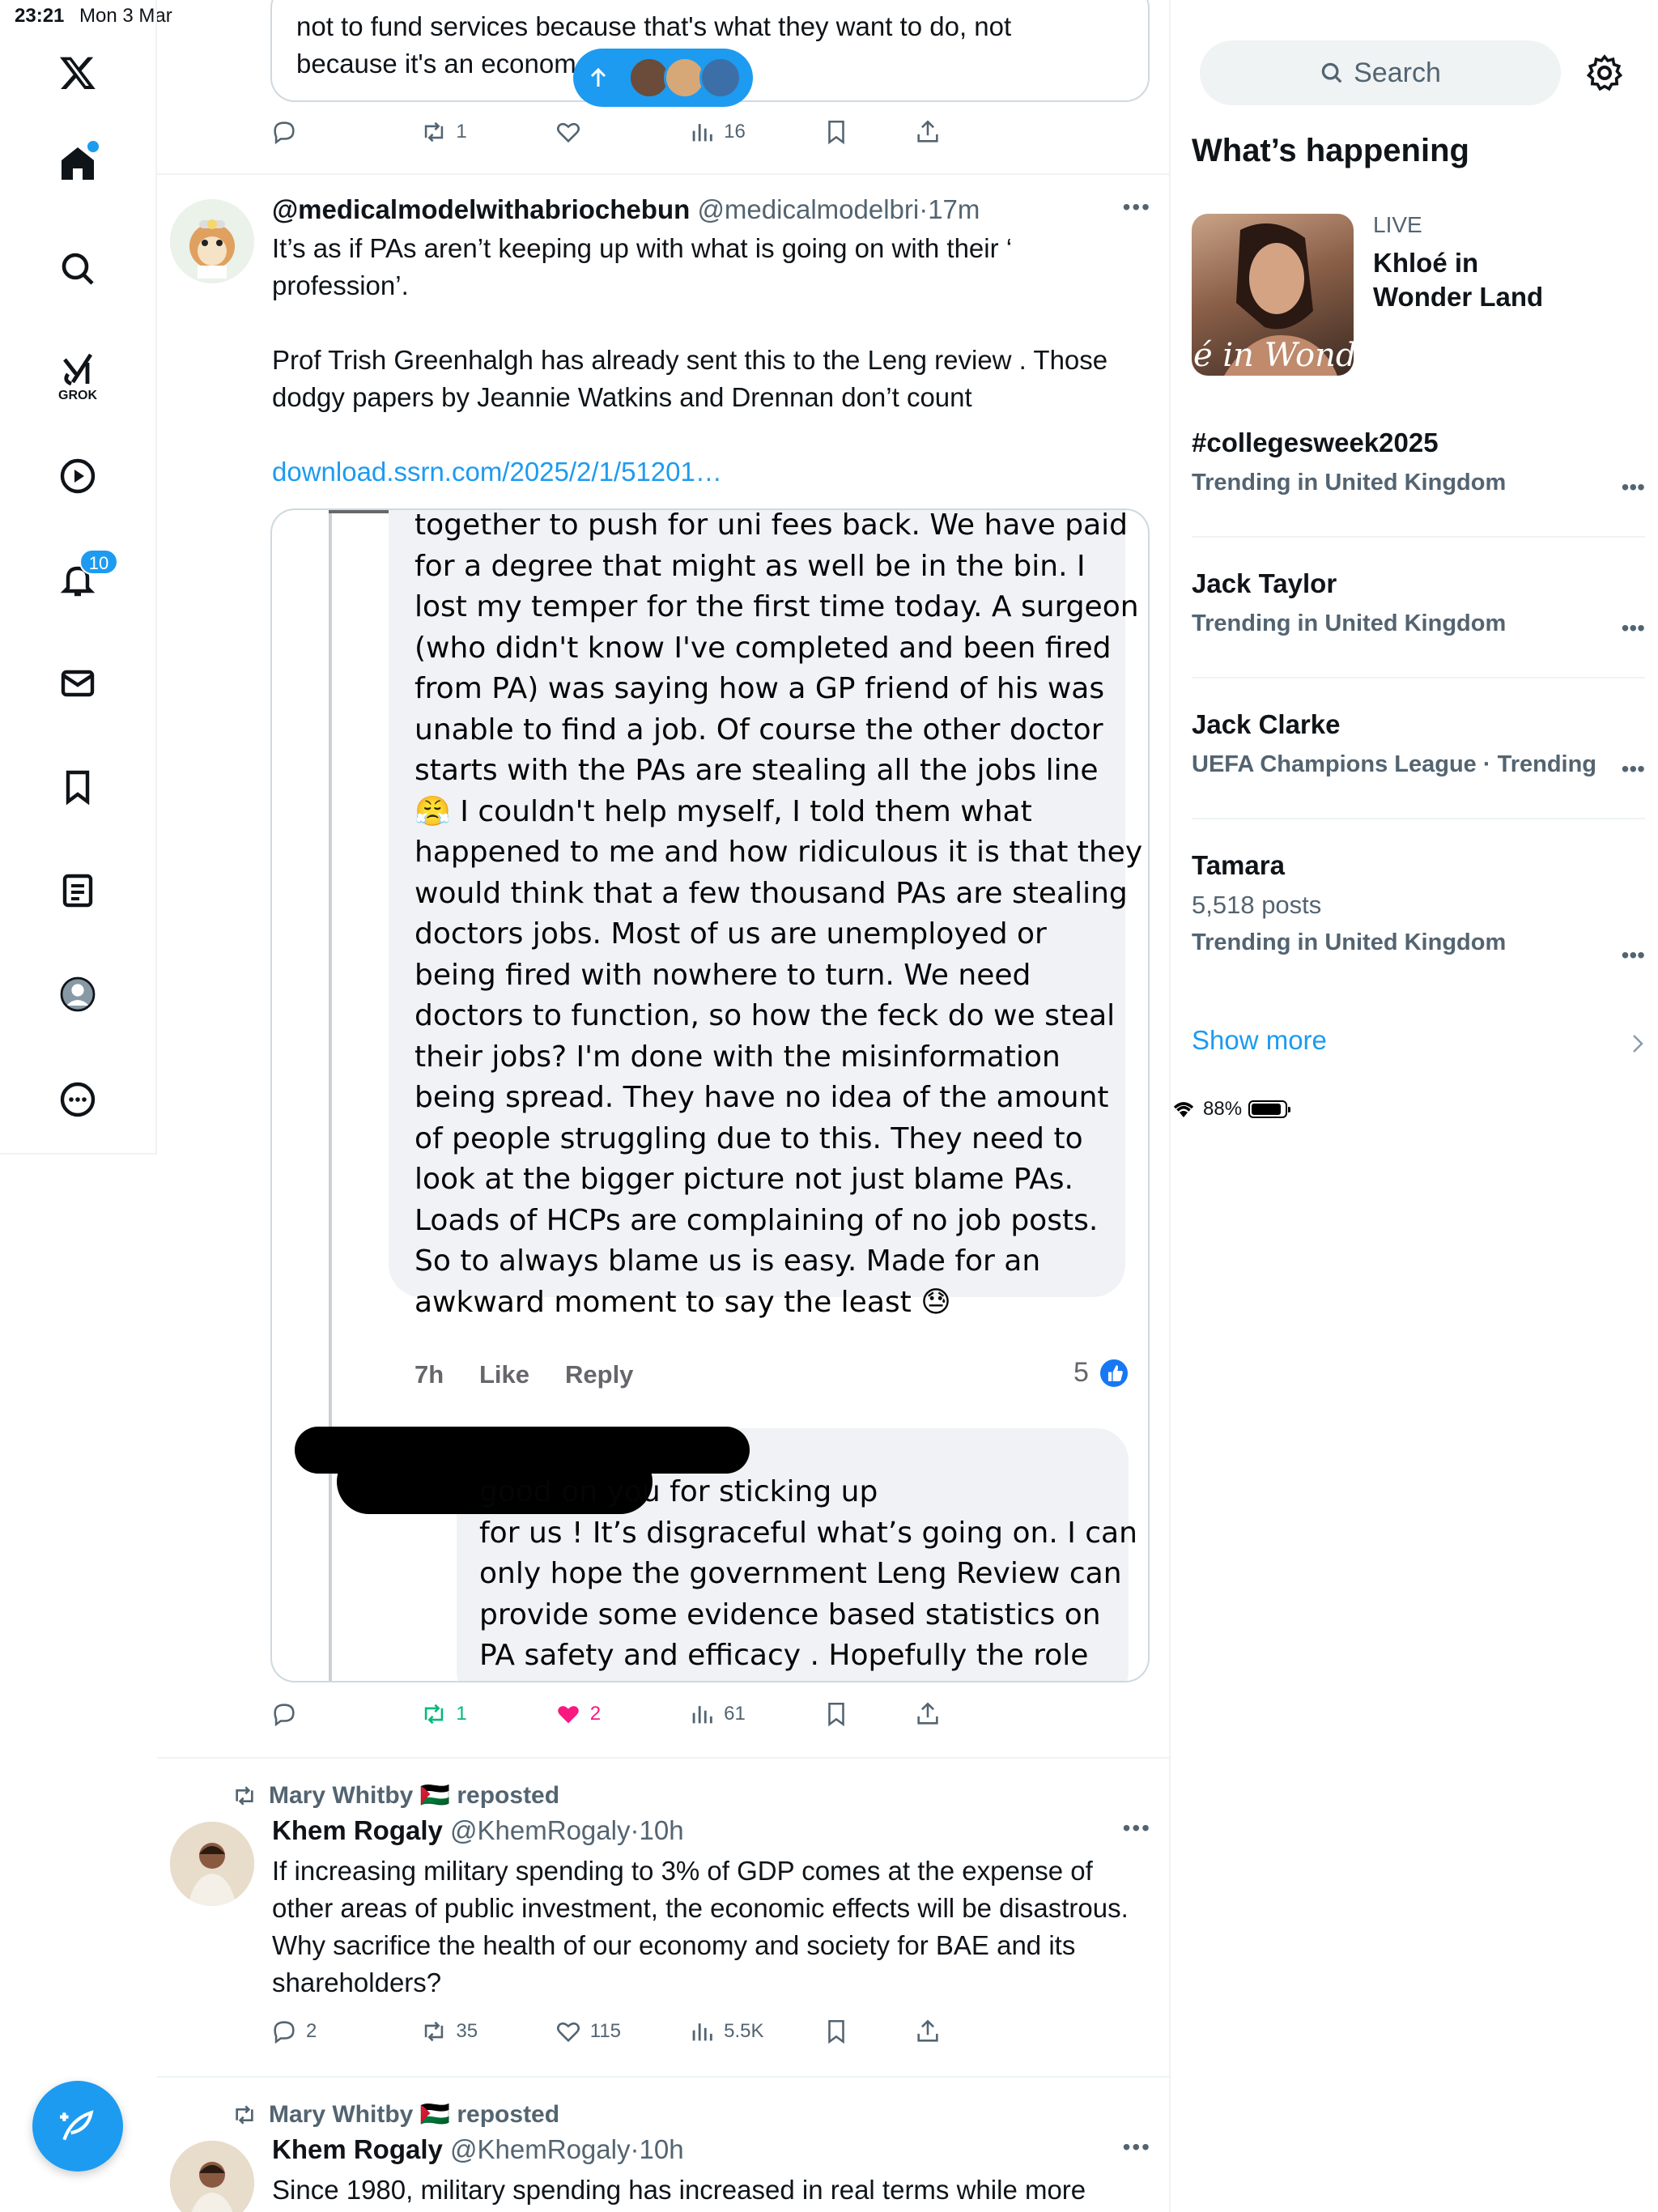 This screenshot has height=2212, width=1658. What do you see at coordinates (808, 209) in the screenshot?
I see `author-handle: @medicalmodelbri` at bounding box center [808, 209].